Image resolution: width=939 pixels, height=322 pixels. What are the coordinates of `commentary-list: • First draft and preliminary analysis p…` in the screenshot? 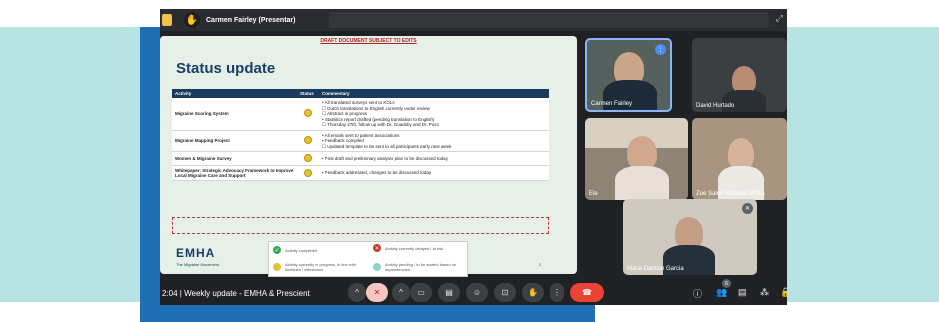 It's located at (434, 159).